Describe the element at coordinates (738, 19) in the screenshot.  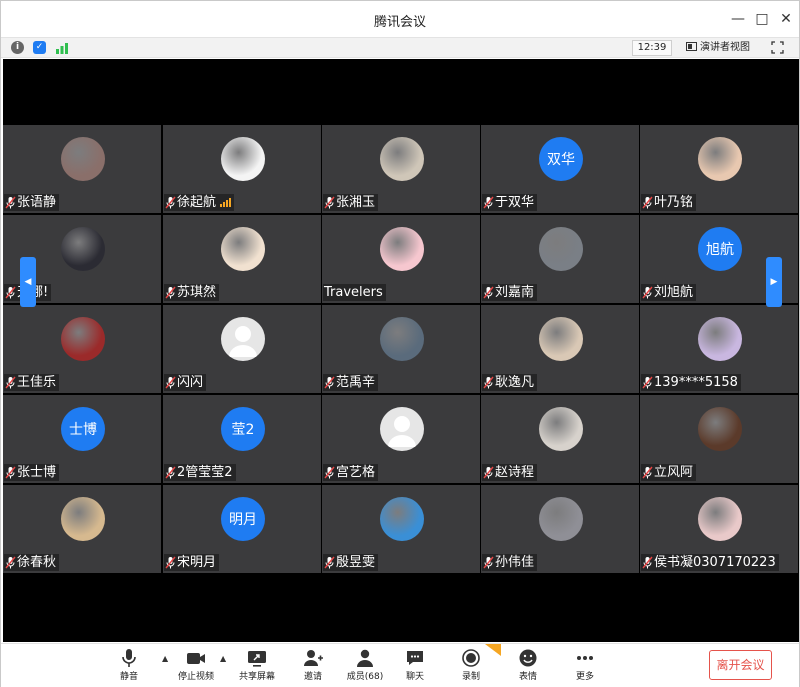
I see `minimize-button: —` at that location.